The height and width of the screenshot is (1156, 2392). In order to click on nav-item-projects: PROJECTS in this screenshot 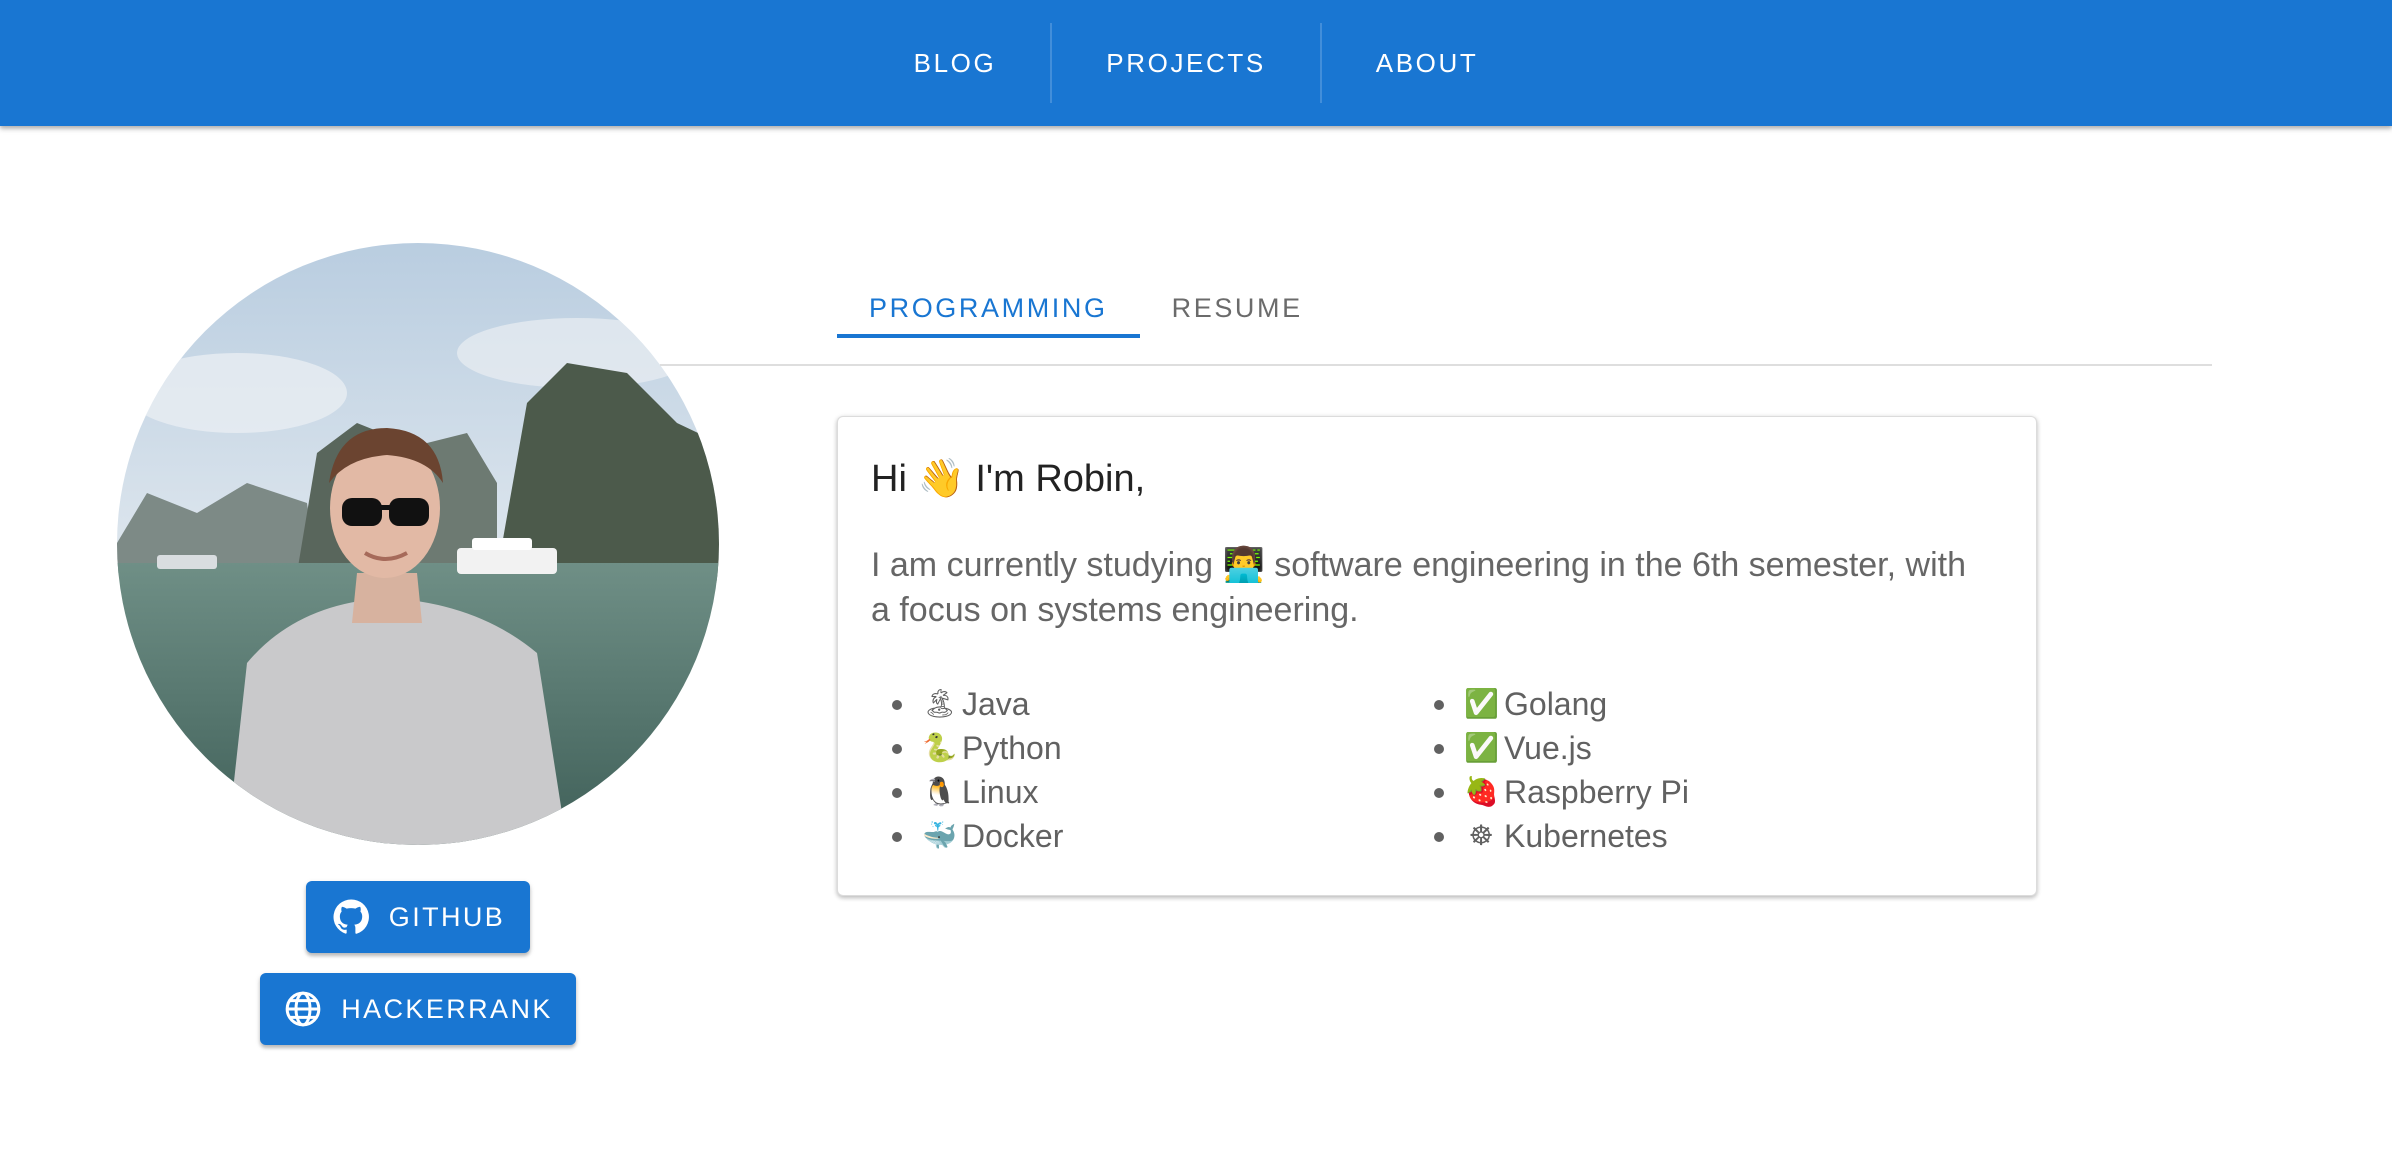, I will do `click(1185, 63)`.